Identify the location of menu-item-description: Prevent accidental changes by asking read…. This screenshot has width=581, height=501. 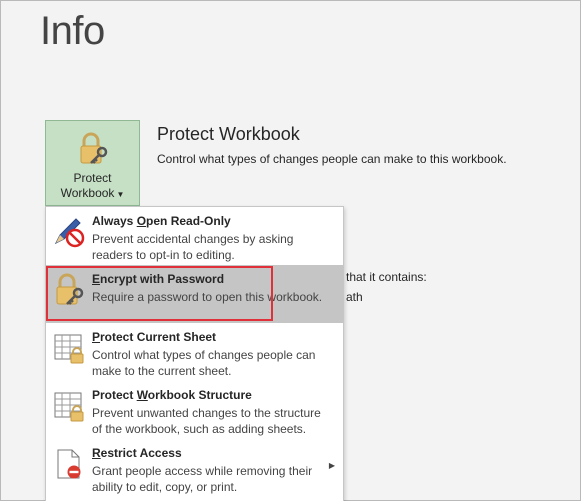
(193, 247).